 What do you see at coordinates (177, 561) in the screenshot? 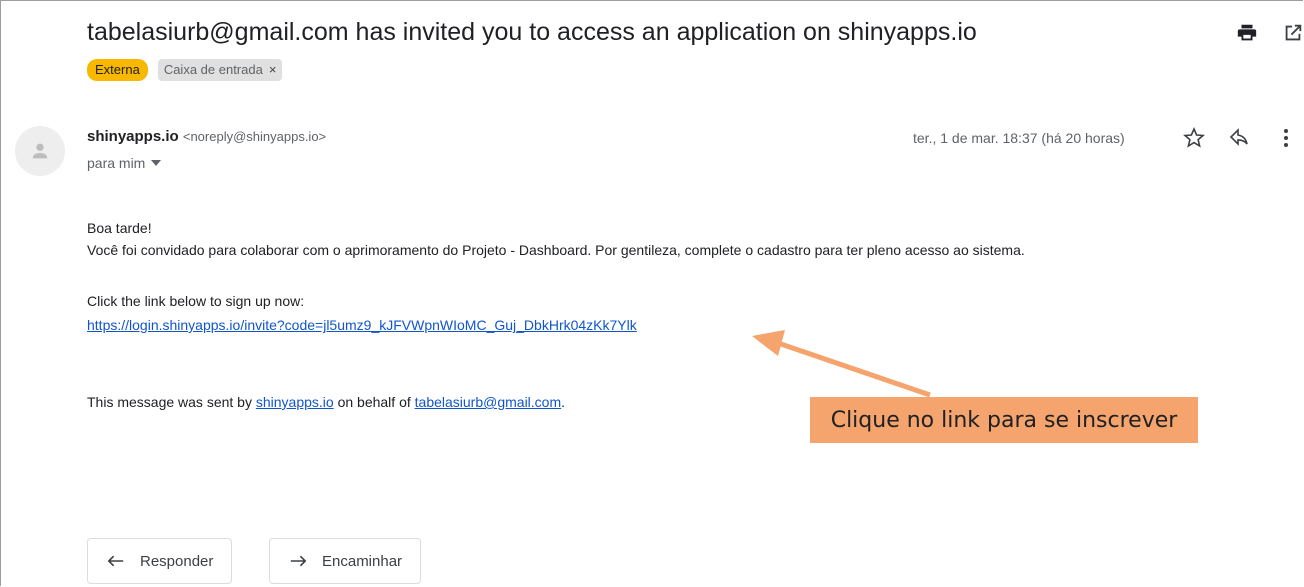
I see `reply-button-label: Responder` at bounding box center [177, 561].